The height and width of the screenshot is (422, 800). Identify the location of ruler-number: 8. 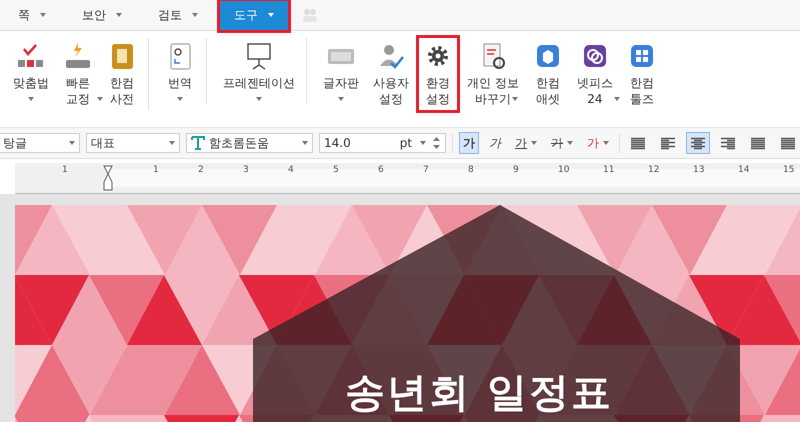
(471, 170).